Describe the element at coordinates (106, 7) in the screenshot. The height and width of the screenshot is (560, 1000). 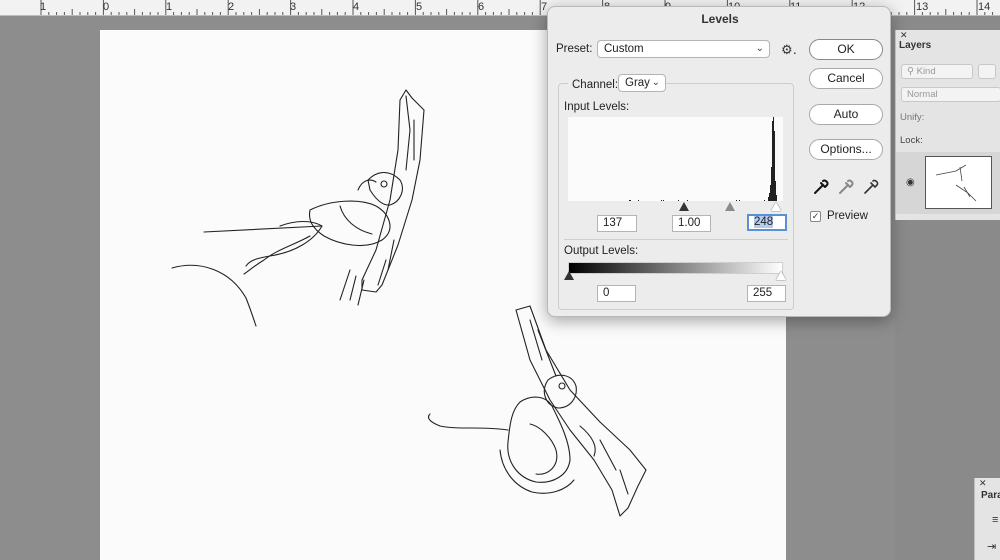
I see `ruler-label: 0` at that location.